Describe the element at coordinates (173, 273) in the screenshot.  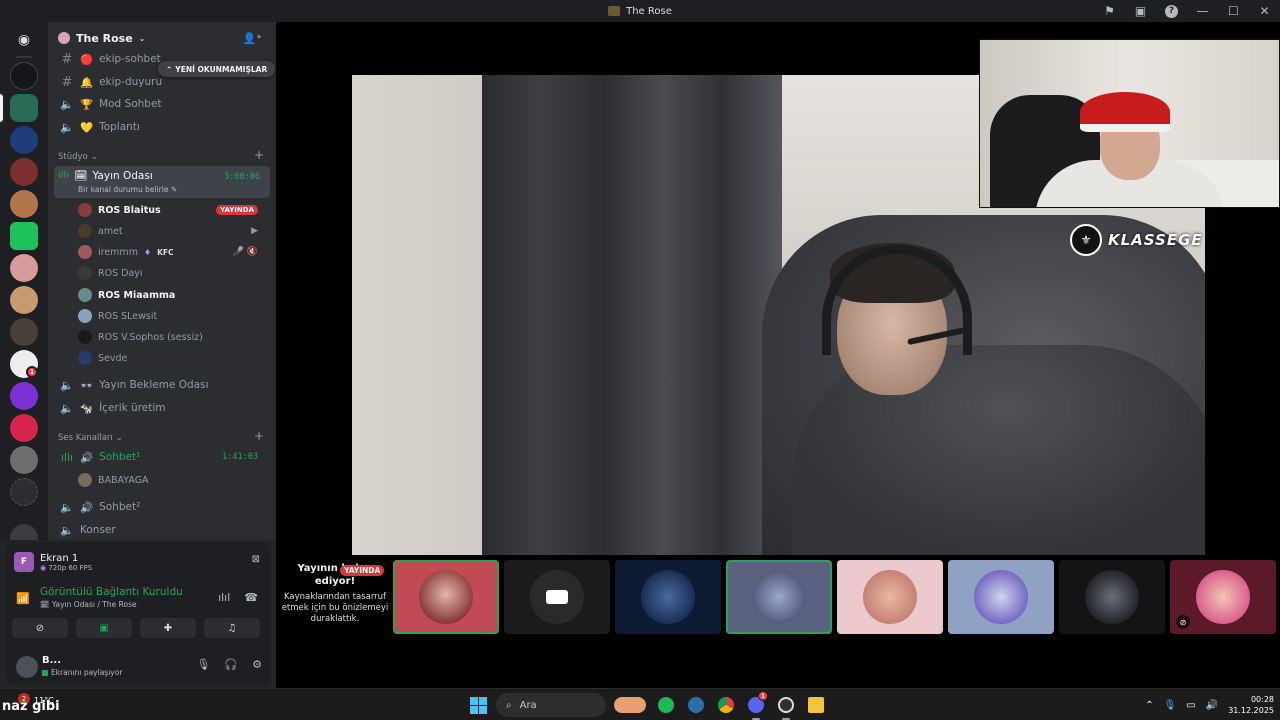
I see `voice-member: ROS Dayı` at that location.